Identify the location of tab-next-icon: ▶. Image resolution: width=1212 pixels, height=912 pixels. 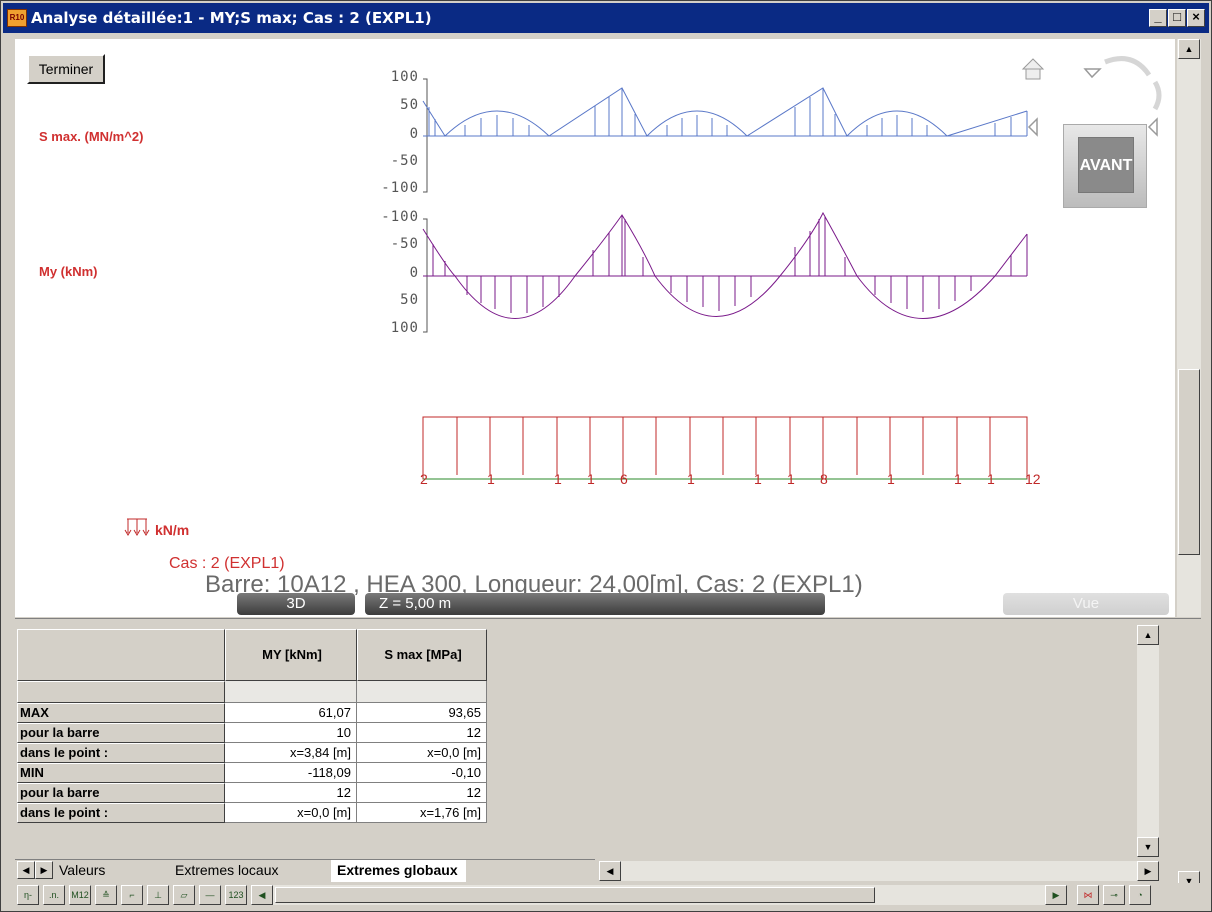
(44, 870).